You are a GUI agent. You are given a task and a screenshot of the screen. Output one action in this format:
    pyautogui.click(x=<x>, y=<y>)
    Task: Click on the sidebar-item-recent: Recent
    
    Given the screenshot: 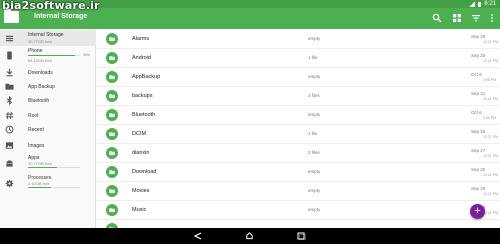 What is the action you would take?
    pyautogui.click(x=48, y=129)
    